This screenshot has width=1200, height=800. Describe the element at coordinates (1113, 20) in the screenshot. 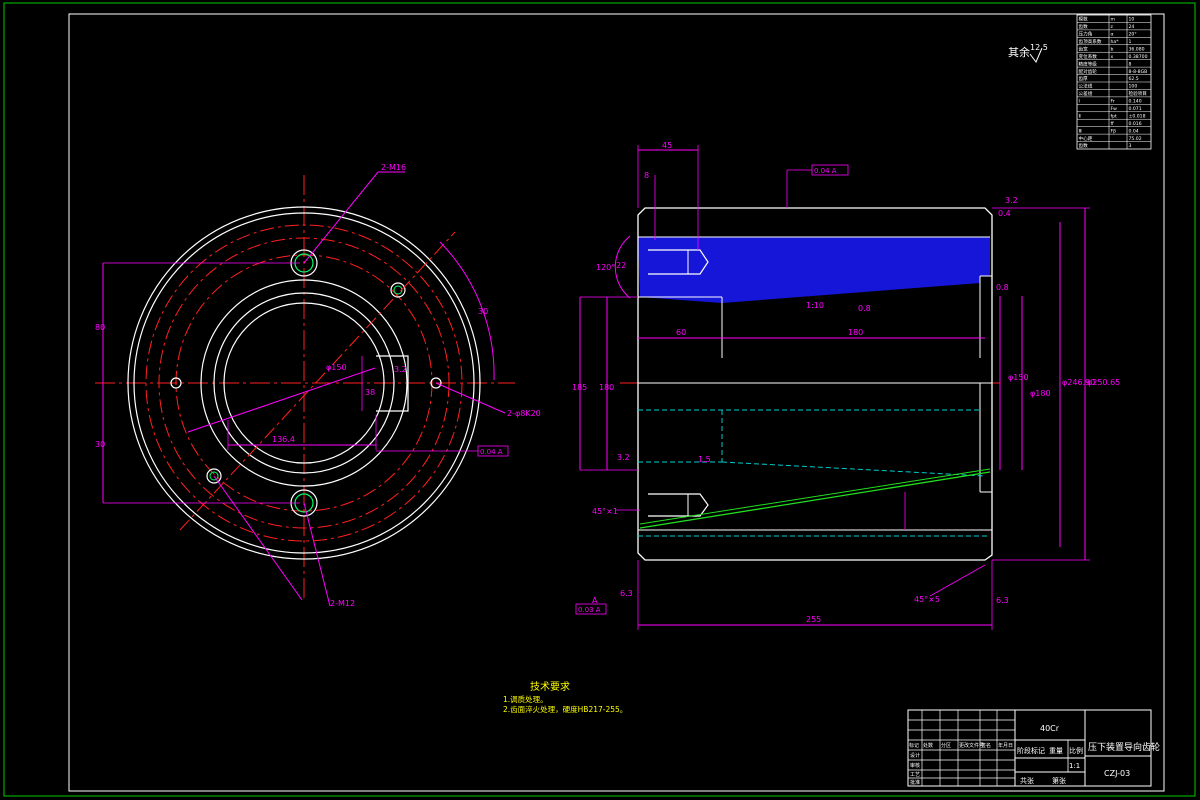

I see `param-cell: m` at that location.